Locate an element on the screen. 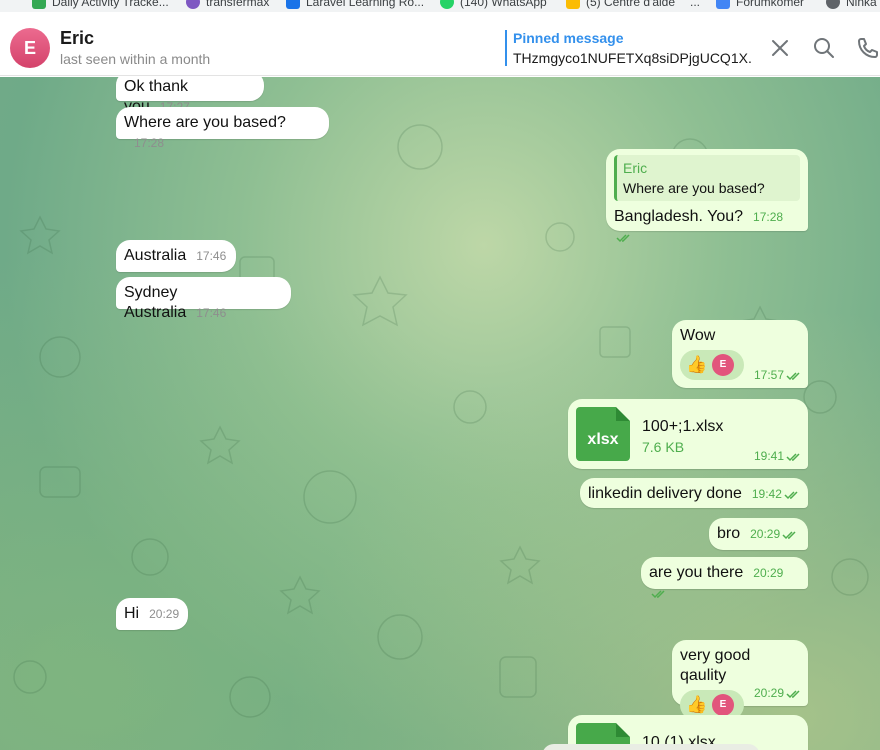 The image size is (880, 750). ninka-icon is located at coordinates (833, 4).